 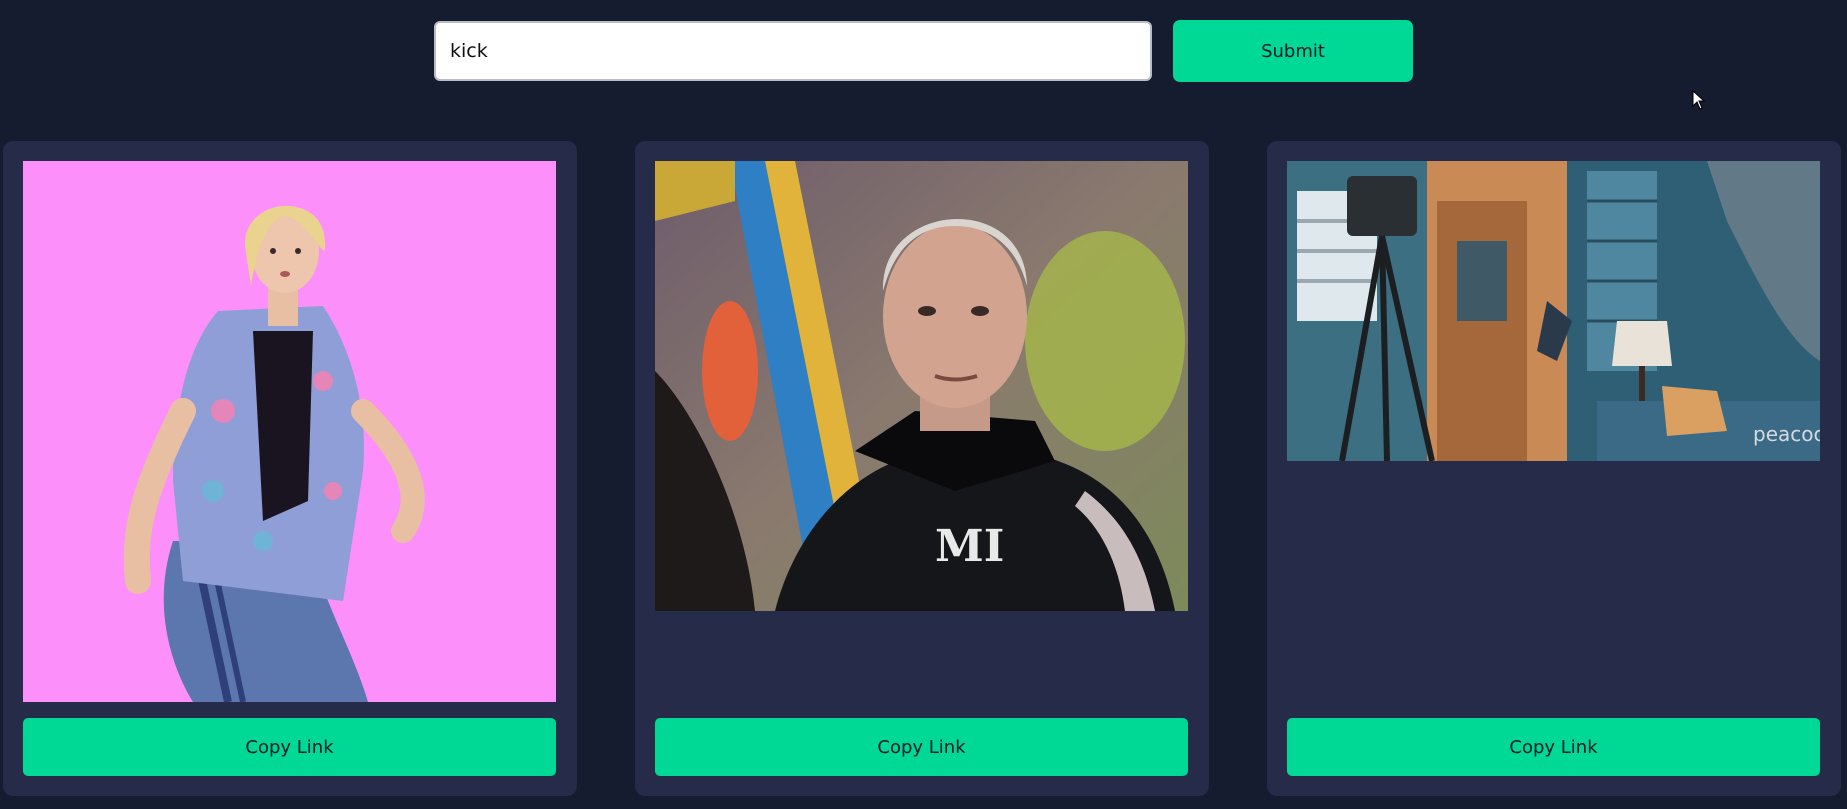 I want to click on submit-button: Submit, so click(x=1293, y=51).